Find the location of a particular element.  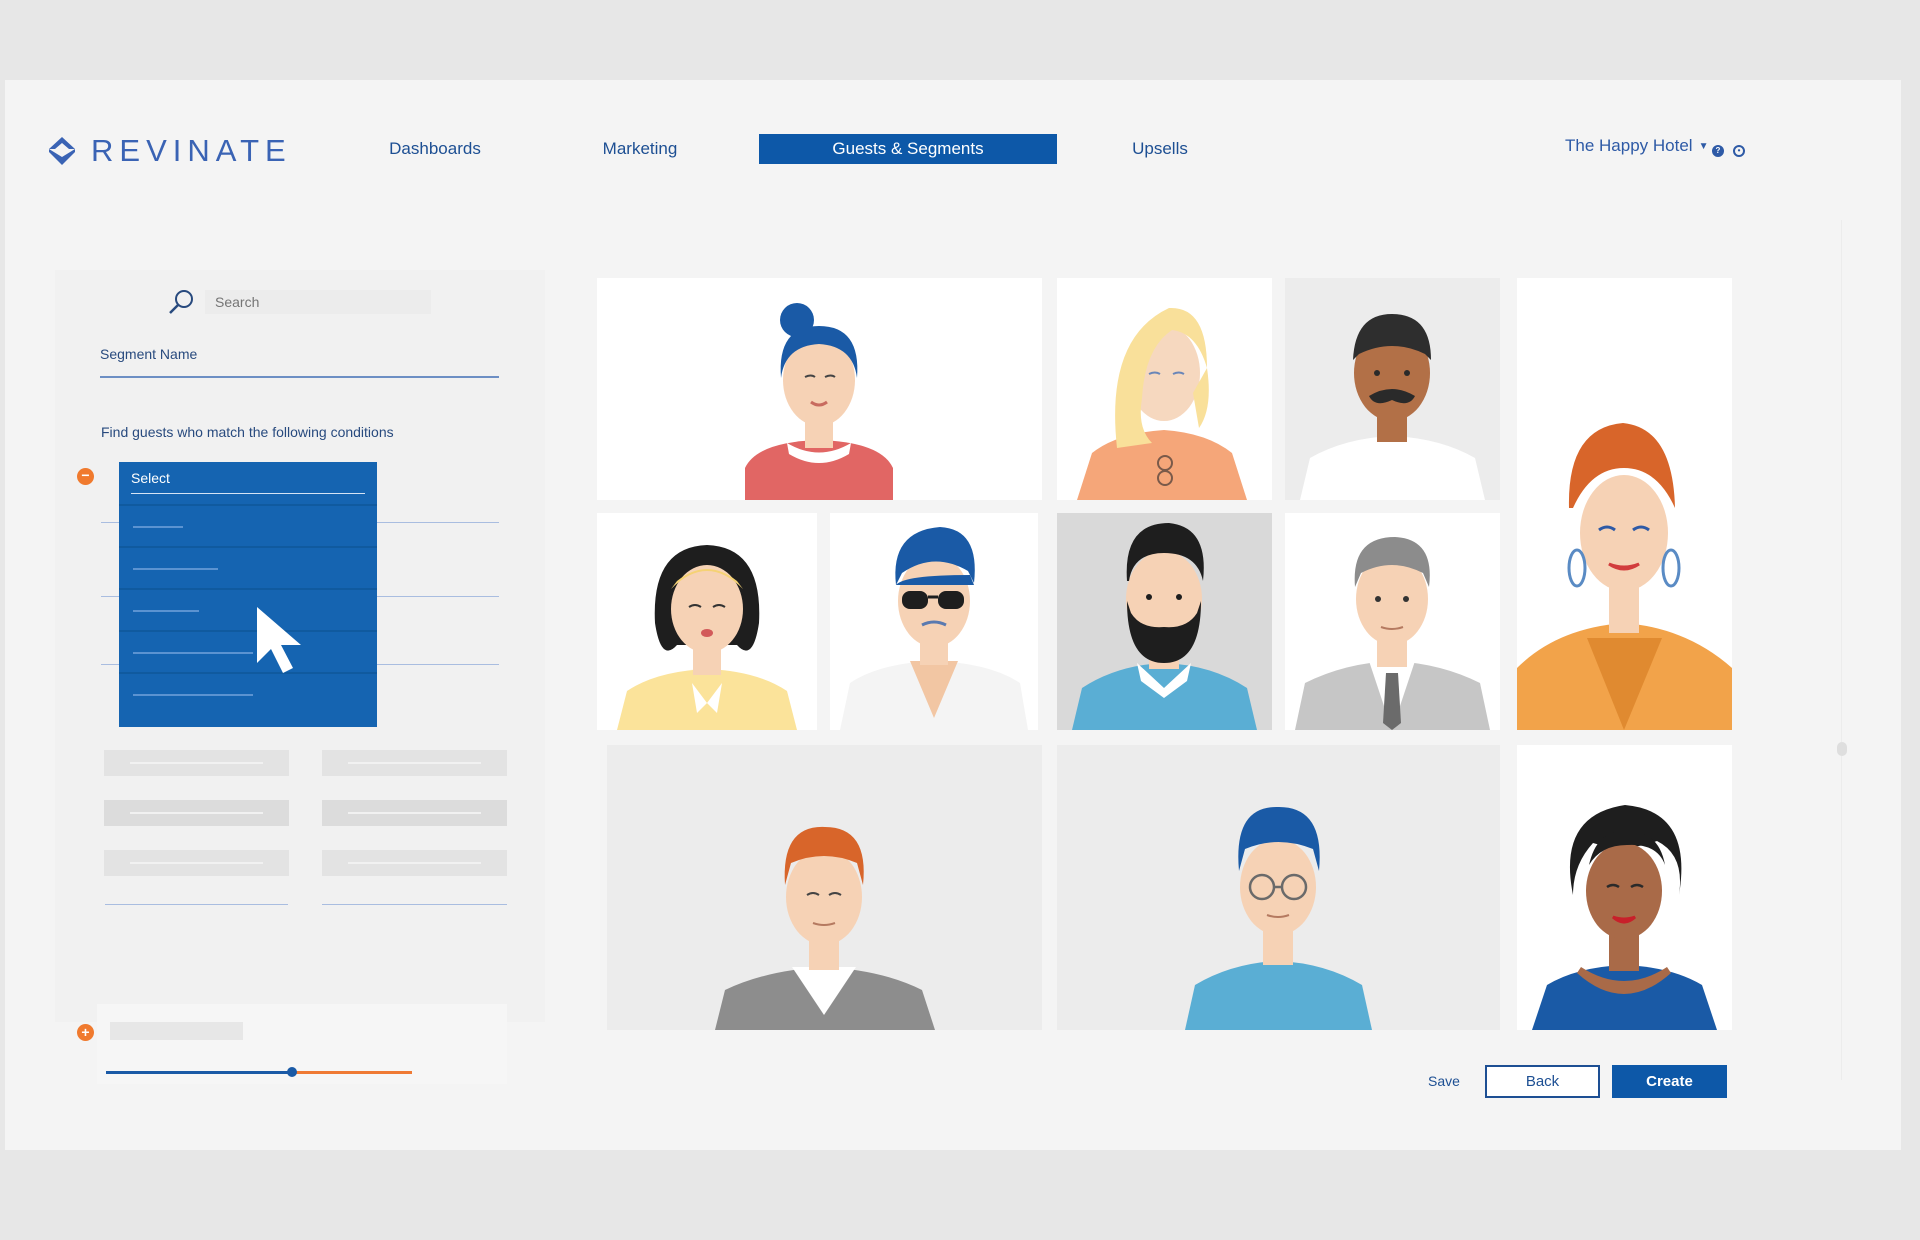

dropdown-selected-value: Select is located at coordinates (150, 478).